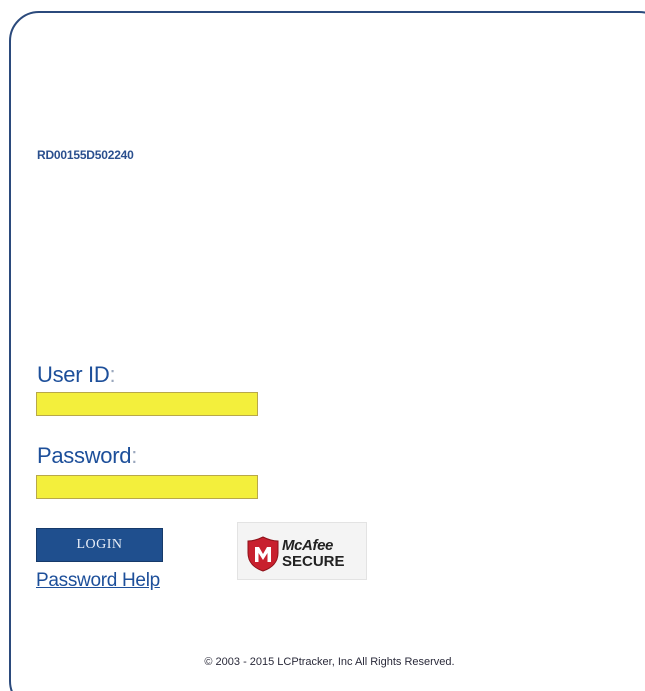  Describe the element at coordinates (84, 455) in the screenshot. I see `password-label-text: Password` at that location.